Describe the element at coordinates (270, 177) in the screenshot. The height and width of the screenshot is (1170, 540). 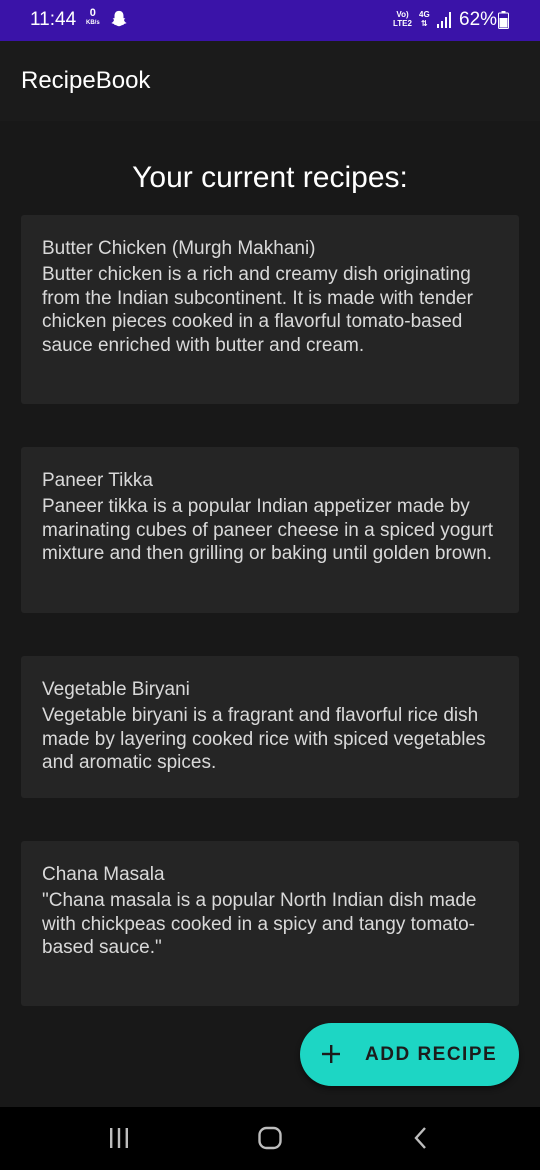
I see `page-heading: Your current recipes:` at that location.